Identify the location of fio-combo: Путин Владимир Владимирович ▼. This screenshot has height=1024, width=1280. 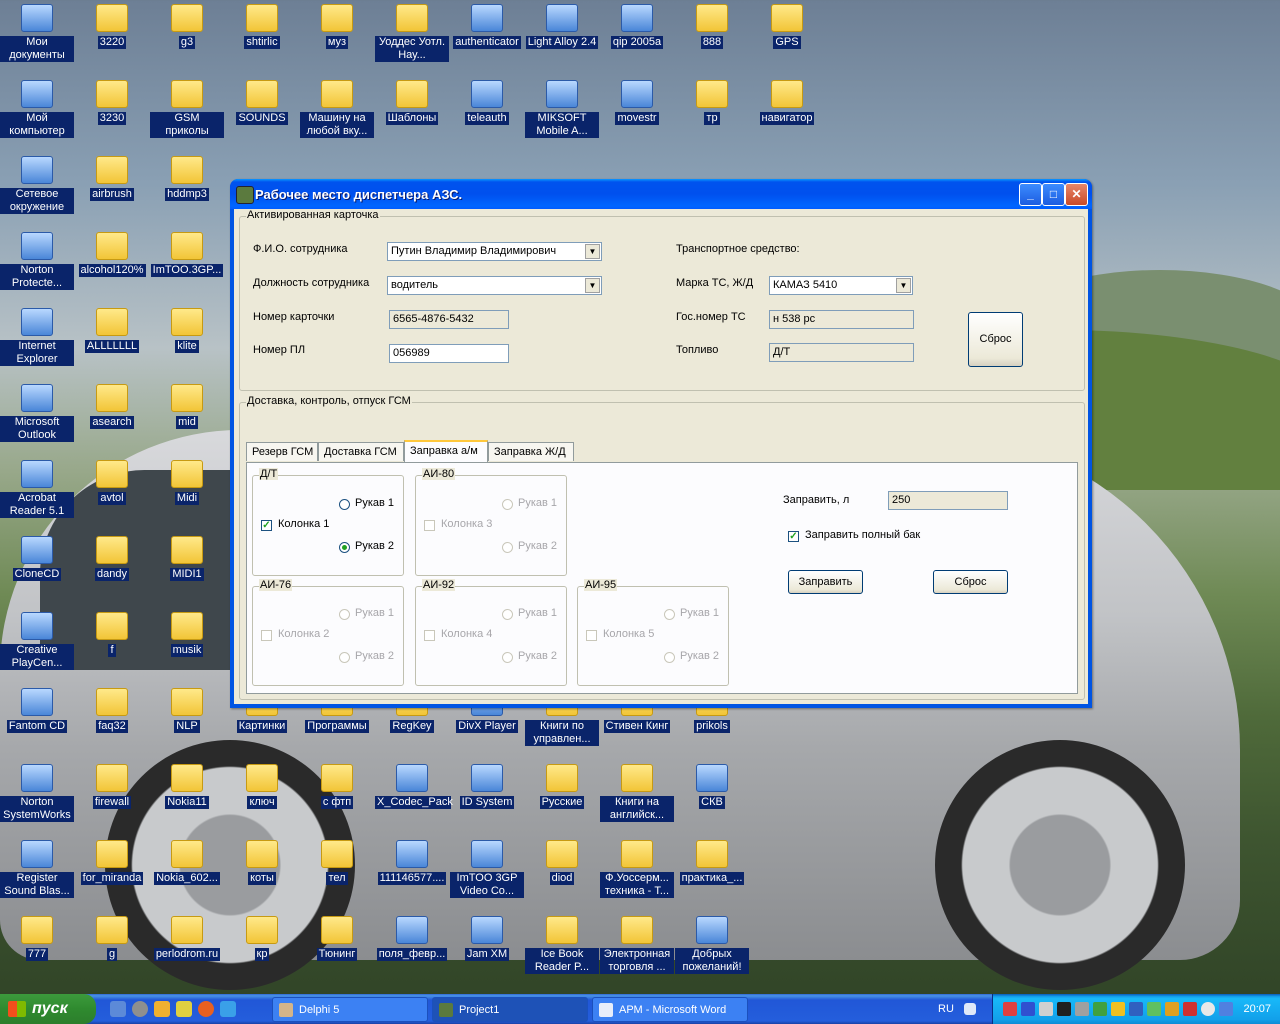
(494, 251).